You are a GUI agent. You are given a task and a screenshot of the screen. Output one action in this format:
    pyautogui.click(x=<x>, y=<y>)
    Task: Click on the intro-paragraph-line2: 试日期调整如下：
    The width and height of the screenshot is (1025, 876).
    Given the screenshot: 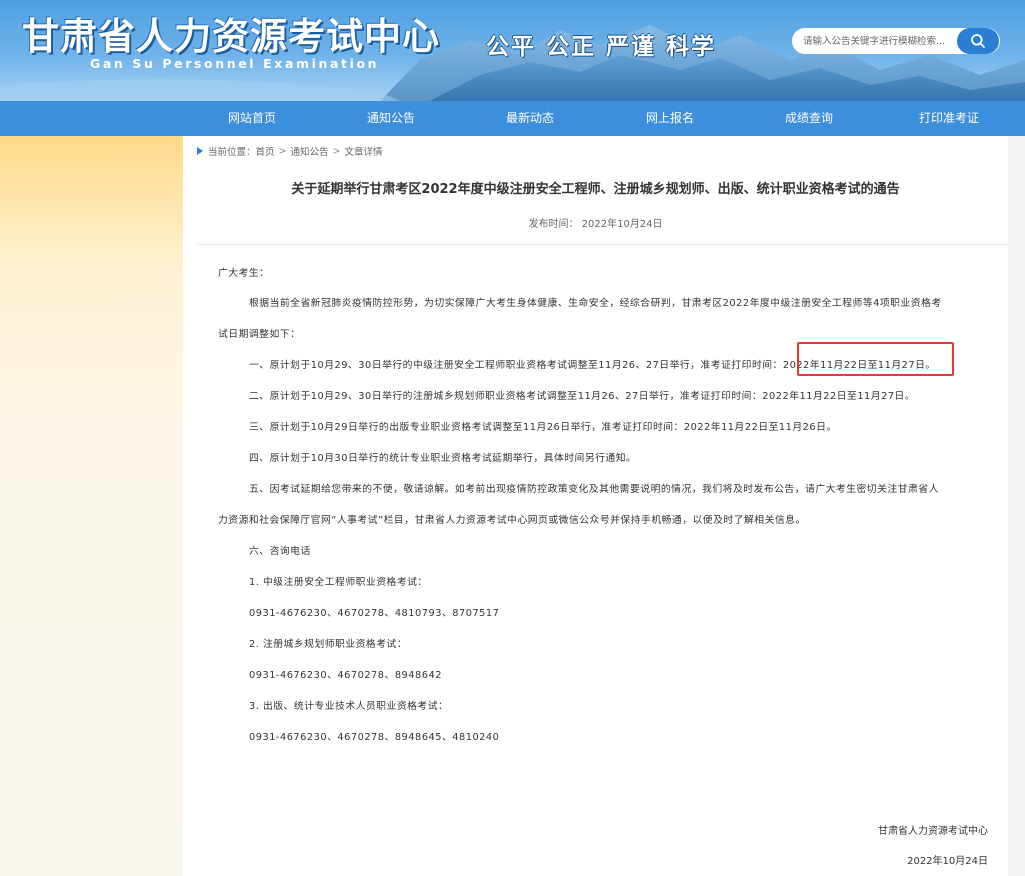 What is the action you would take?
    pyautogui.click(x=259, y=334)
    